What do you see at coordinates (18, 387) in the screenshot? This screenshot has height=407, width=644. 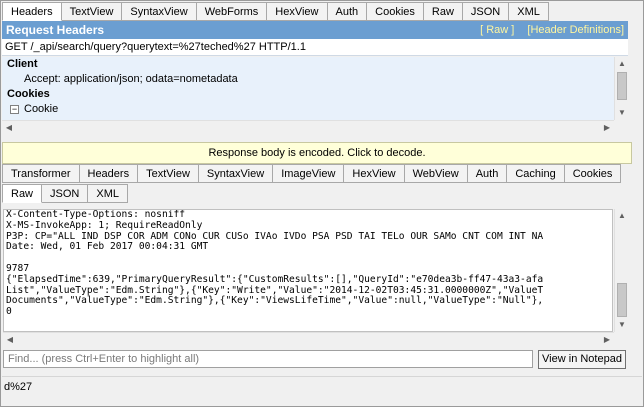 I see `status-text: d%27` at bounding box center [18, 387].